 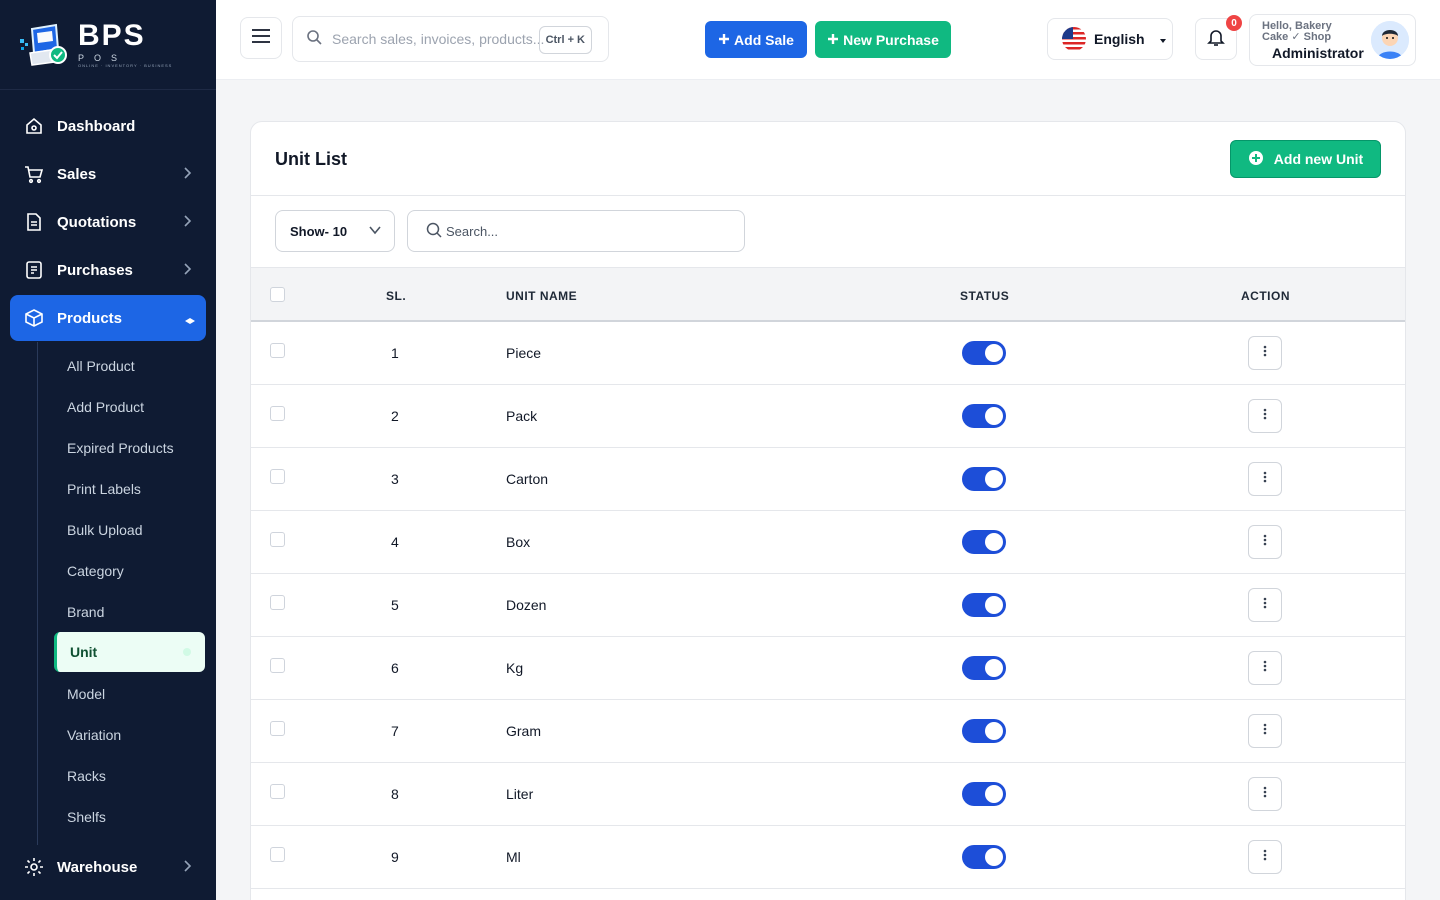 What do you see at coordinates (96, 126) in the screenshot?
I see `sidebar-item-label: Dashboard` at bounding box center [96, 126].